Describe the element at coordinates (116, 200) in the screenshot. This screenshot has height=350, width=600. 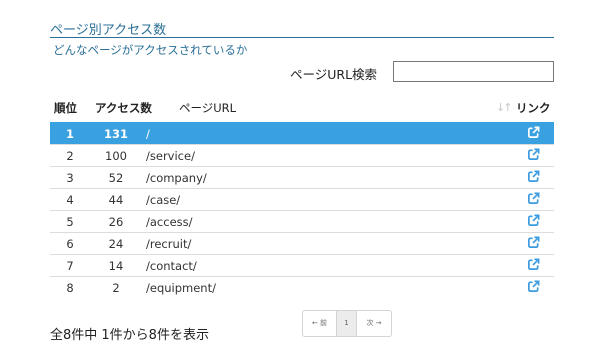
I see `row-count: 44` at that location.